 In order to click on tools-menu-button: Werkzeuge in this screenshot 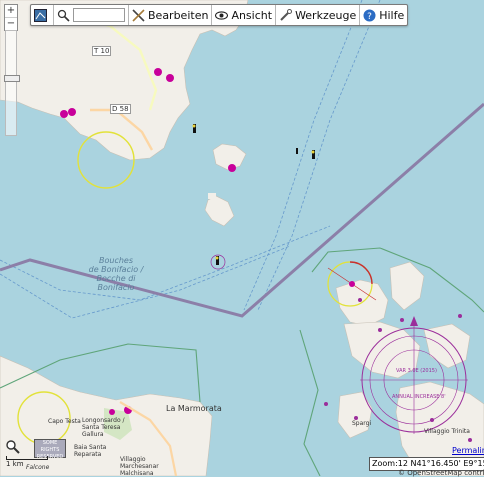, I will do `click(318, 15)`.